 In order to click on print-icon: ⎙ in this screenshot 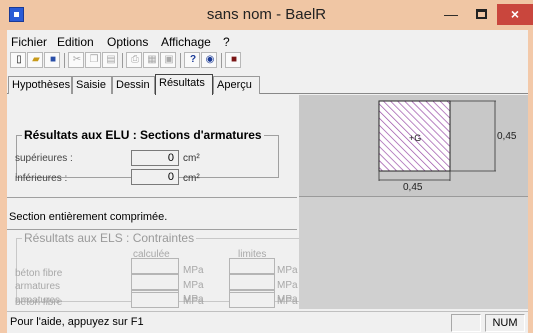, I will do `click(135, 59)`.